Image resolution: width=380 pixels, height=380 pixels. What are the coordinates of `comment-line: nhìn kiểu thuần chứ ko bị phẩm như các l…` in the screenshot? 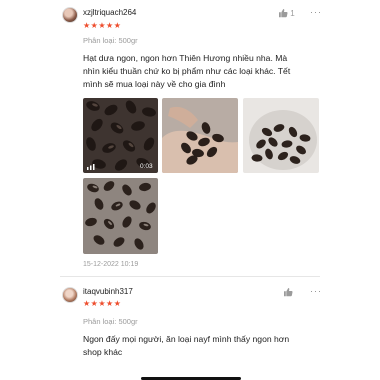 It's located at (187, 70).